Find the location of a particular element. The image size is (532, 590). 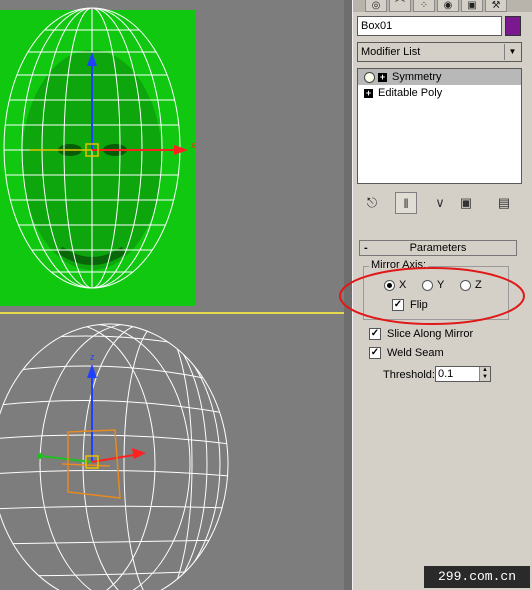

create-tab-icon: ◎ is located at coordinates (376, 6).